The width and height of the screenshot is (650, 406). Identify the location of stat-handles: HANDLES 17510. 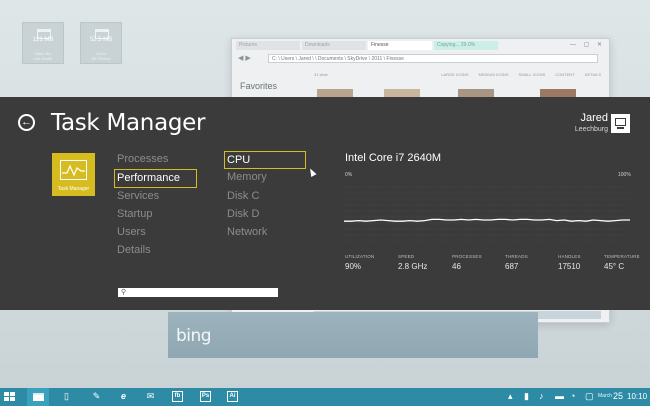
(569, 262).